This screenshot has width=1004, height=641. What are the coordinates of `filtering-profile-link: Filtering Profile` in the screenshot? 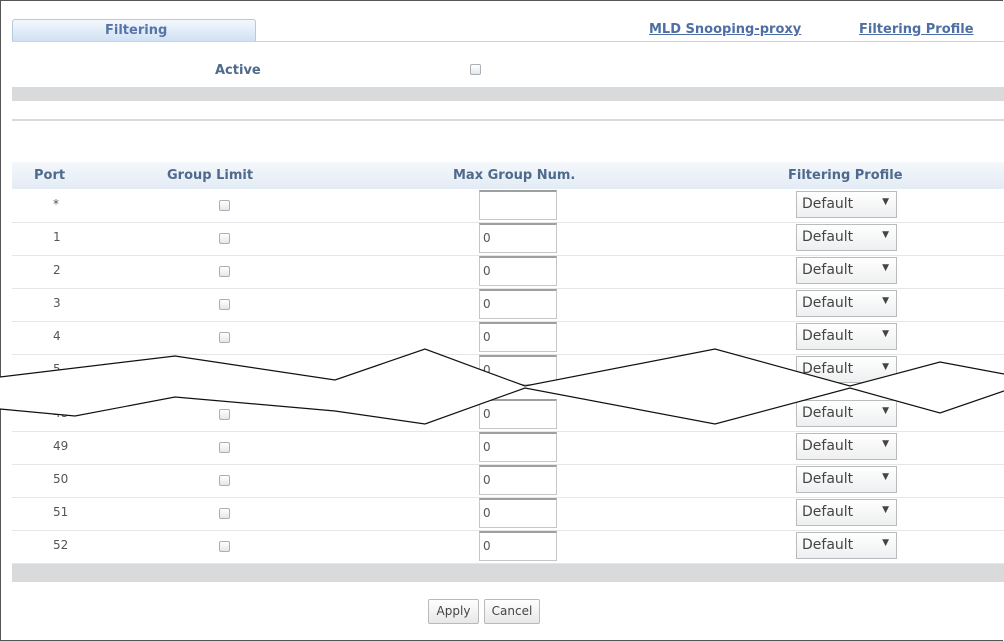 It's located at (916, 29).